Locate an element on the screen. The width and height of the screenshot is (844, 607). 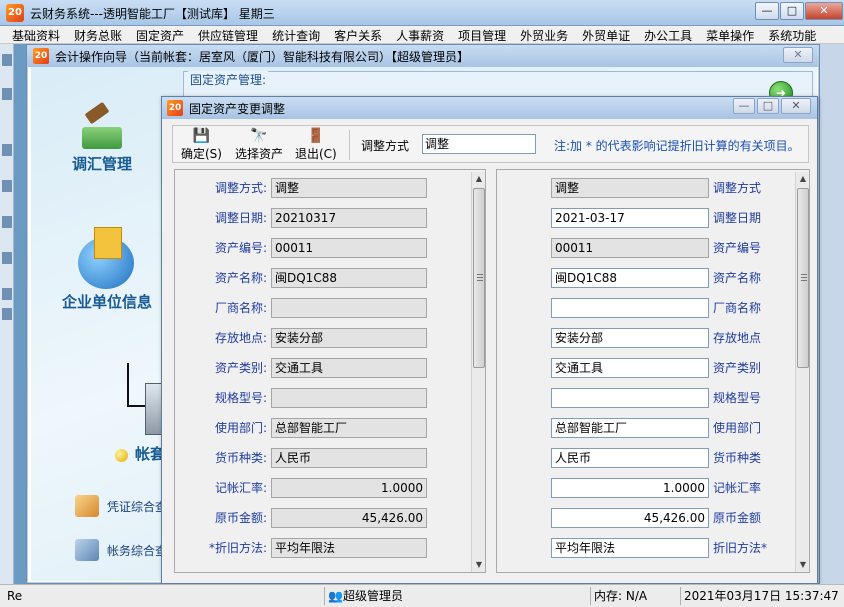
wizard-titlebar: 20 会计操作向导（当前帐套：居室风（厦门）智能科技有限公司）【超级管理员】 ✕ is located at coordinates (423, 56).